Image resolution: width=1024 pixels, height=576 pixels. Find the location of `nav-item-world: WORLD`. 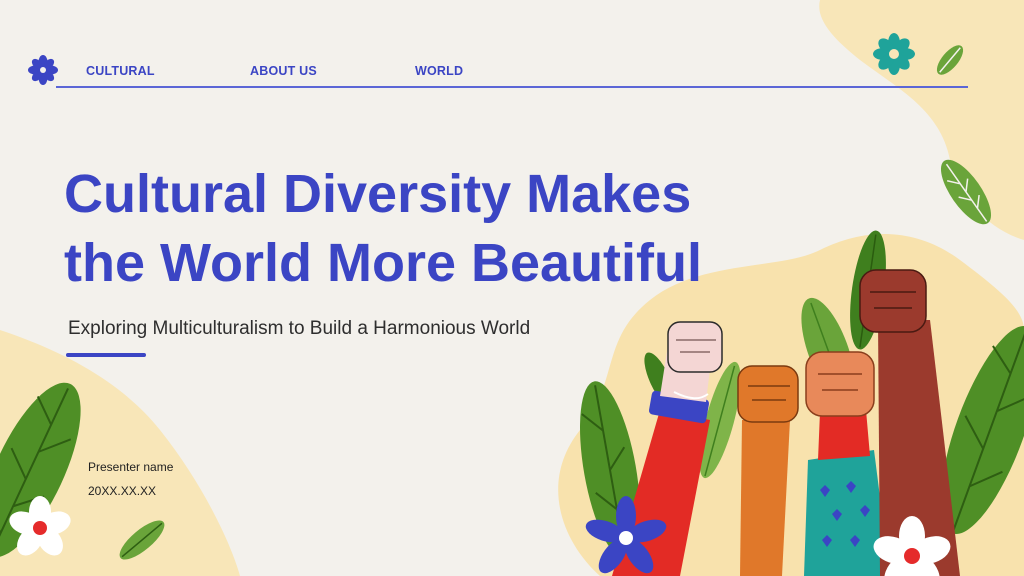

nav-item-world: WORLD is located at coordinates (439, 71).